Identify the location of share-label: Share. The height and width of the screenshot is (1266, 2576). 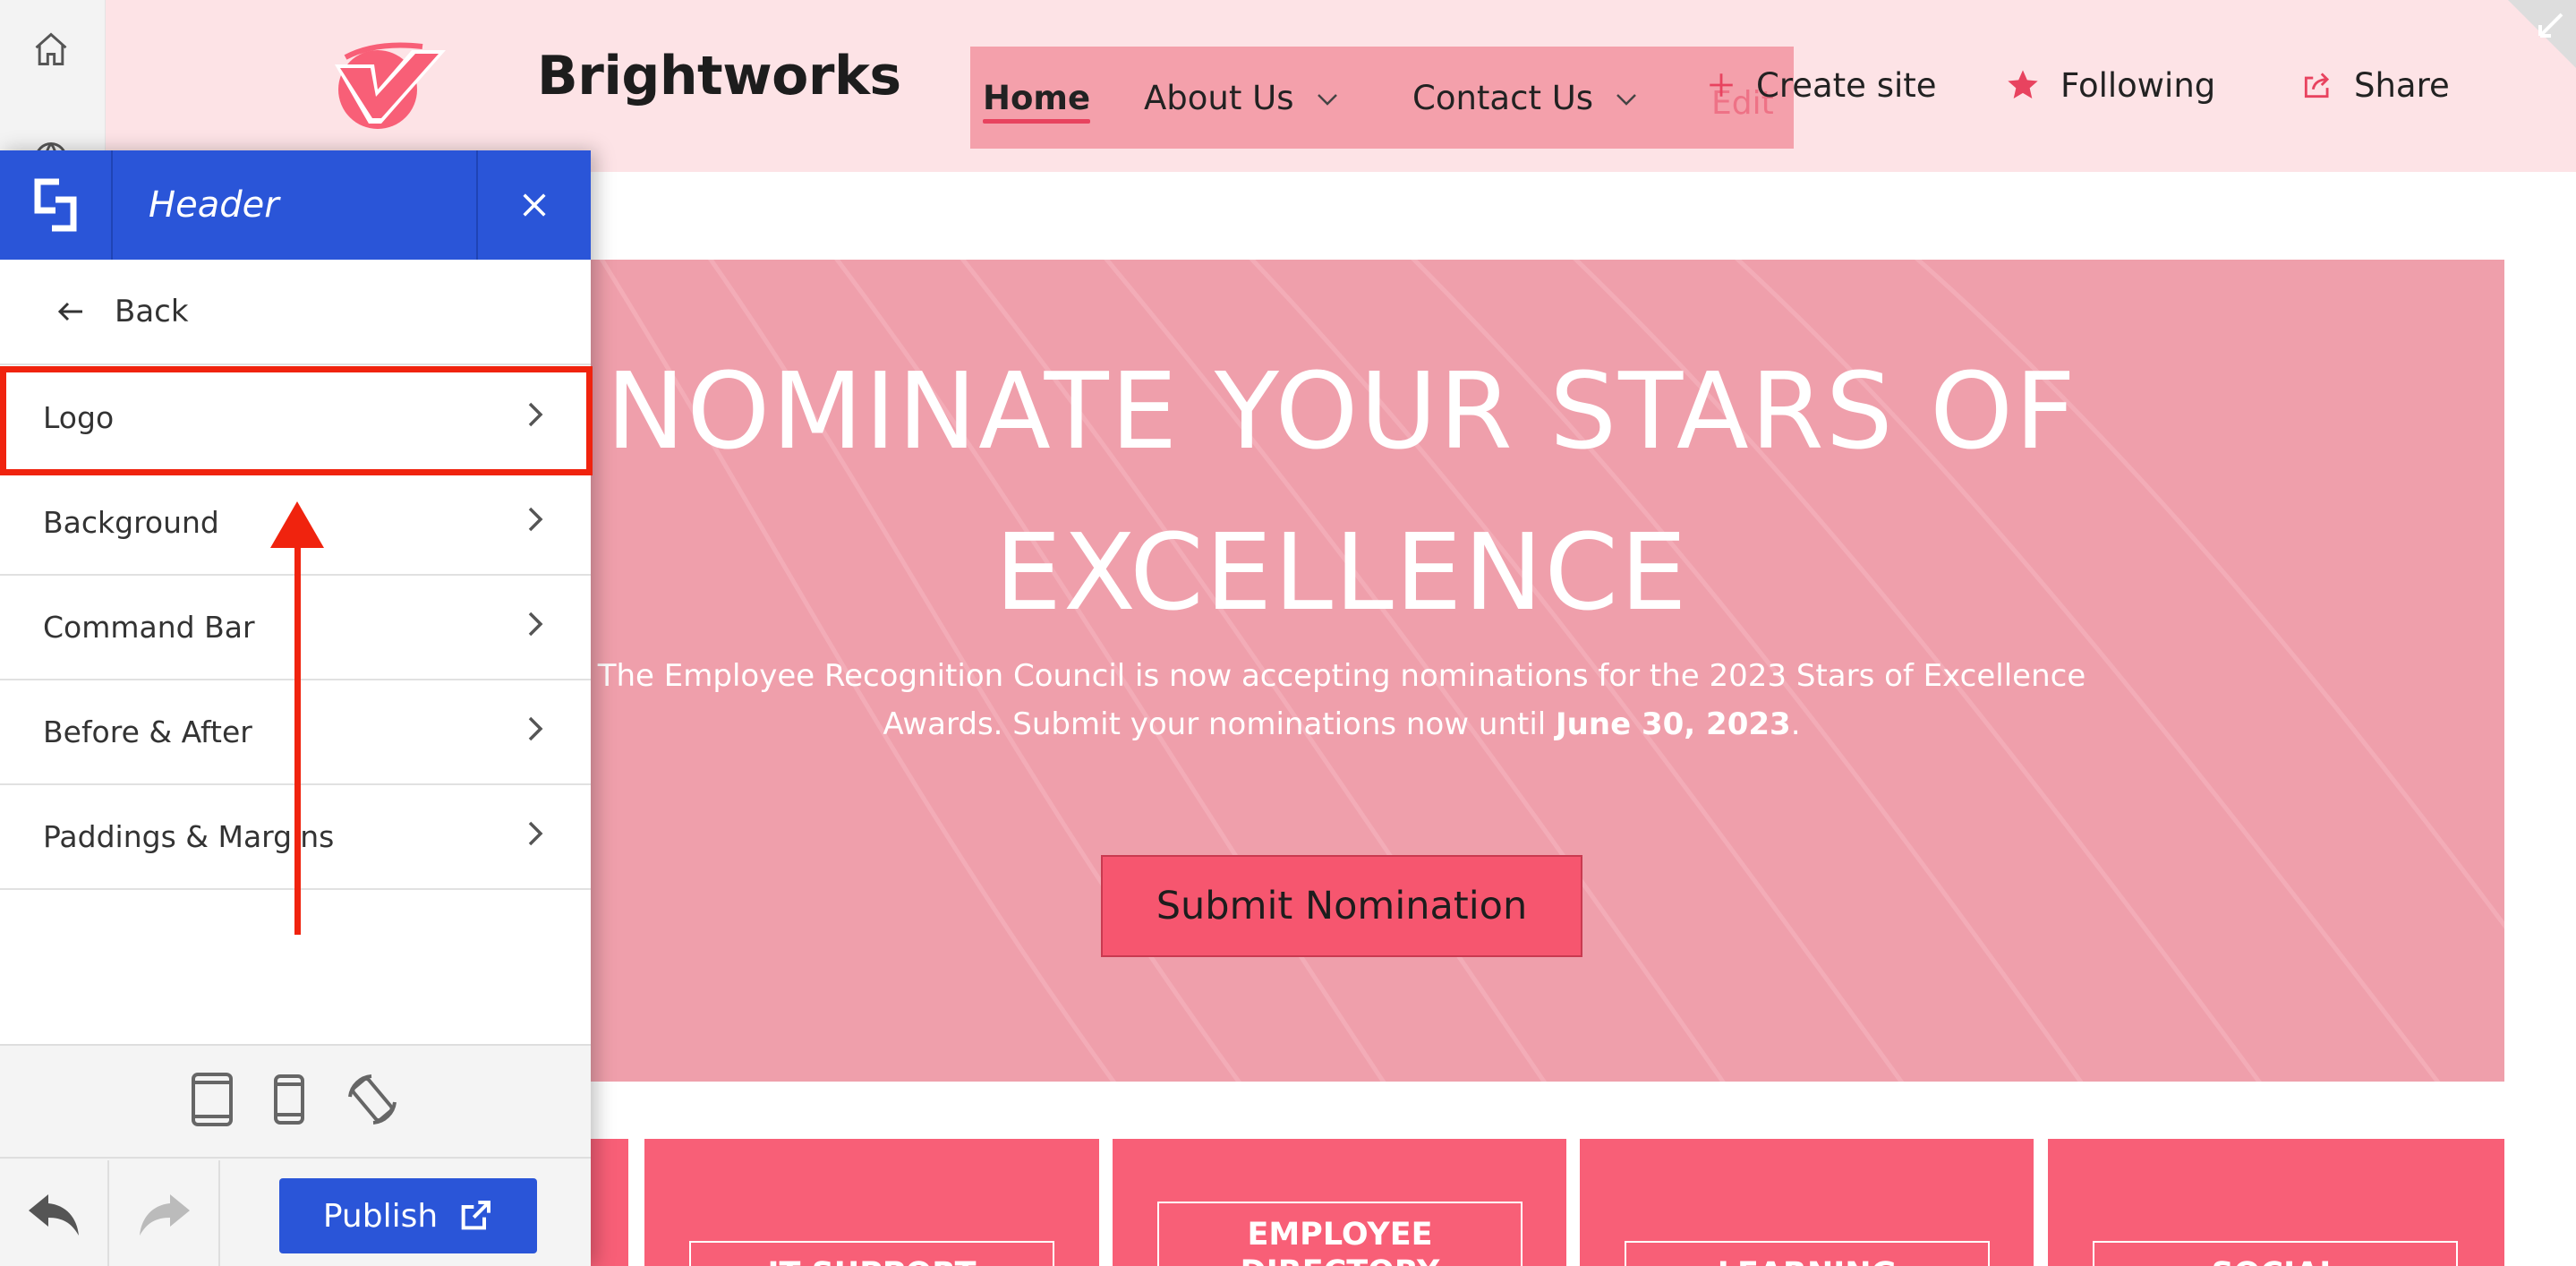
(2402, 85).